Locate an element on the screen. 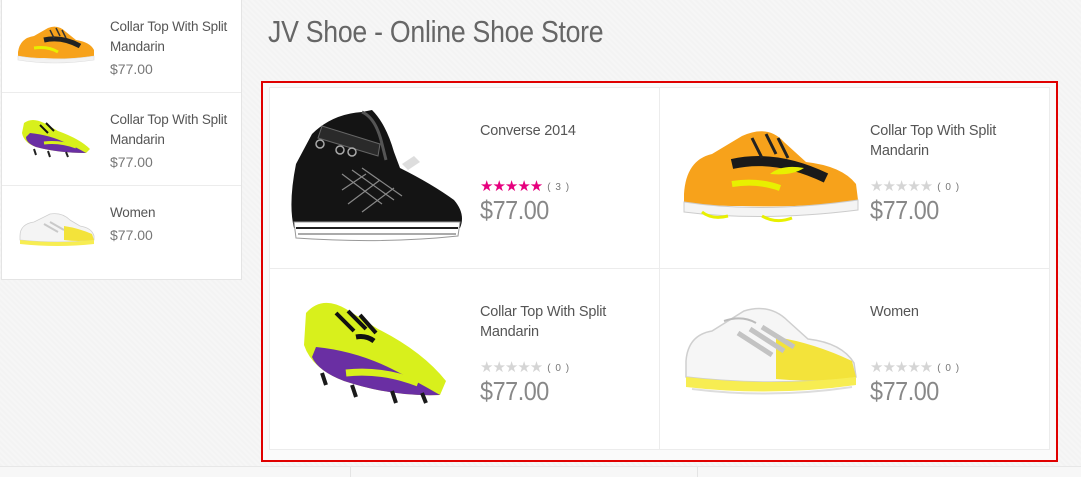  page-title: JV Shoe - Online Shoe Store is located at coordinates (436, 31).